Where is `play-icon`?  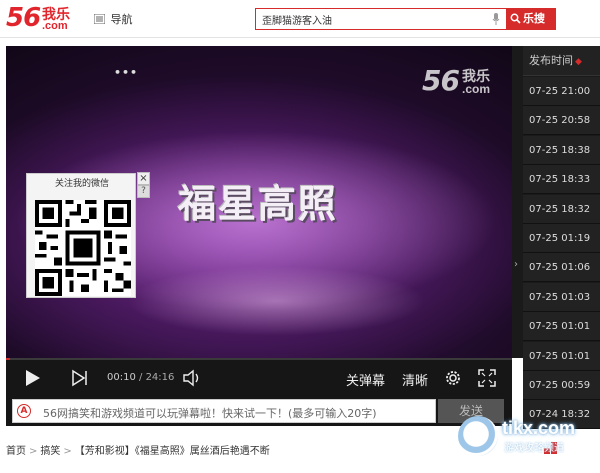 play-icon is located at coordinates (33, 378).